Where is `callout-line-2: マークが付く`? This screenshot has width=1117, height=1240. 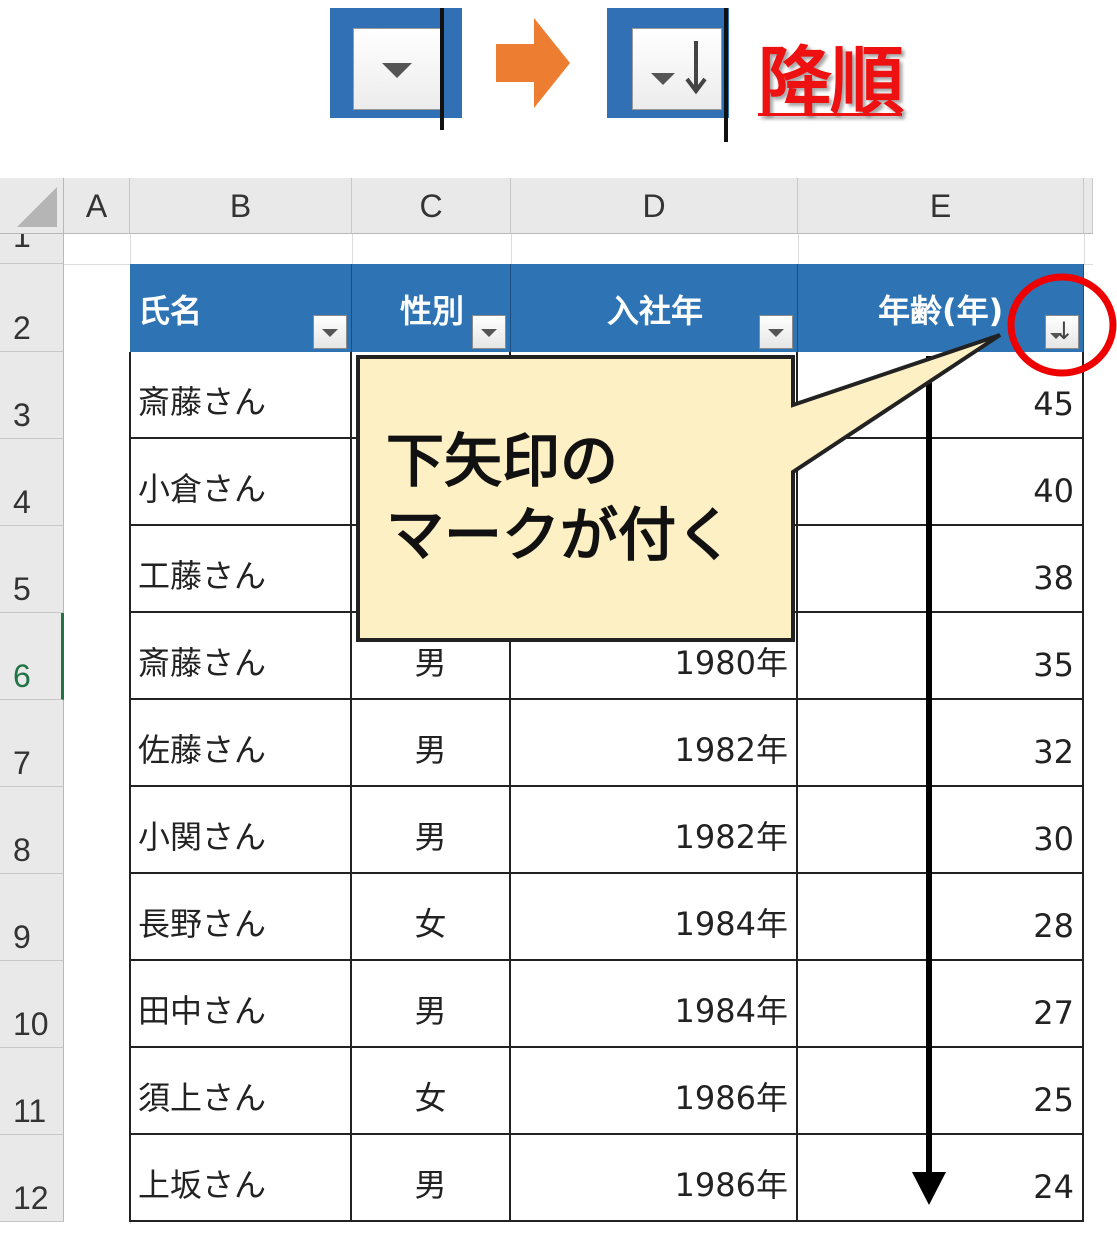 callout-line-2: マークが付く is located at coordinates (560, 535).